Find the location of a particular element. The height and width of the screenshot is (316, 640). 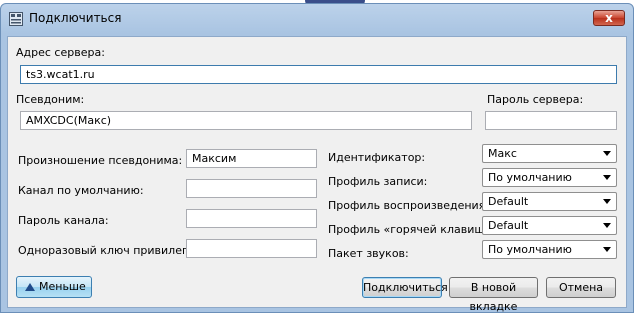

sound-pack-value: По умолчанию is located at coordinates (530, 249).